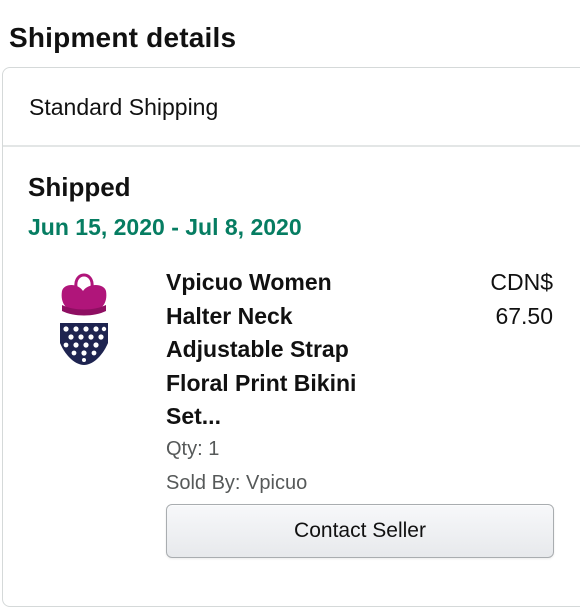 The width and height of the screenshot is (580, 607). What do you see at coordinates (257, 349) in the screenshot?
I see `product-title-line: Adjustable Strap` at bounding box center [257, 349].